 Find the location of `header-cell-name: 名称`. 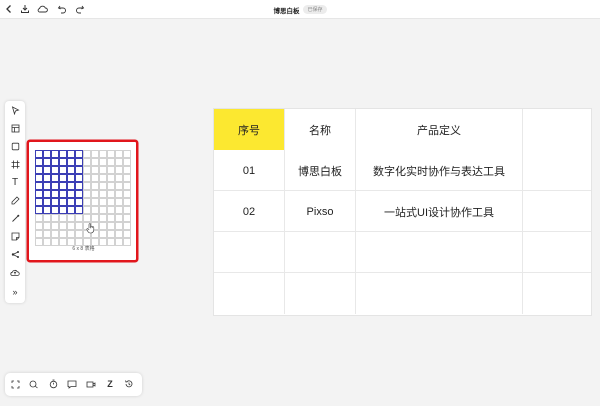

header-cell-name: 名称 is located at coordinates (320, 129).